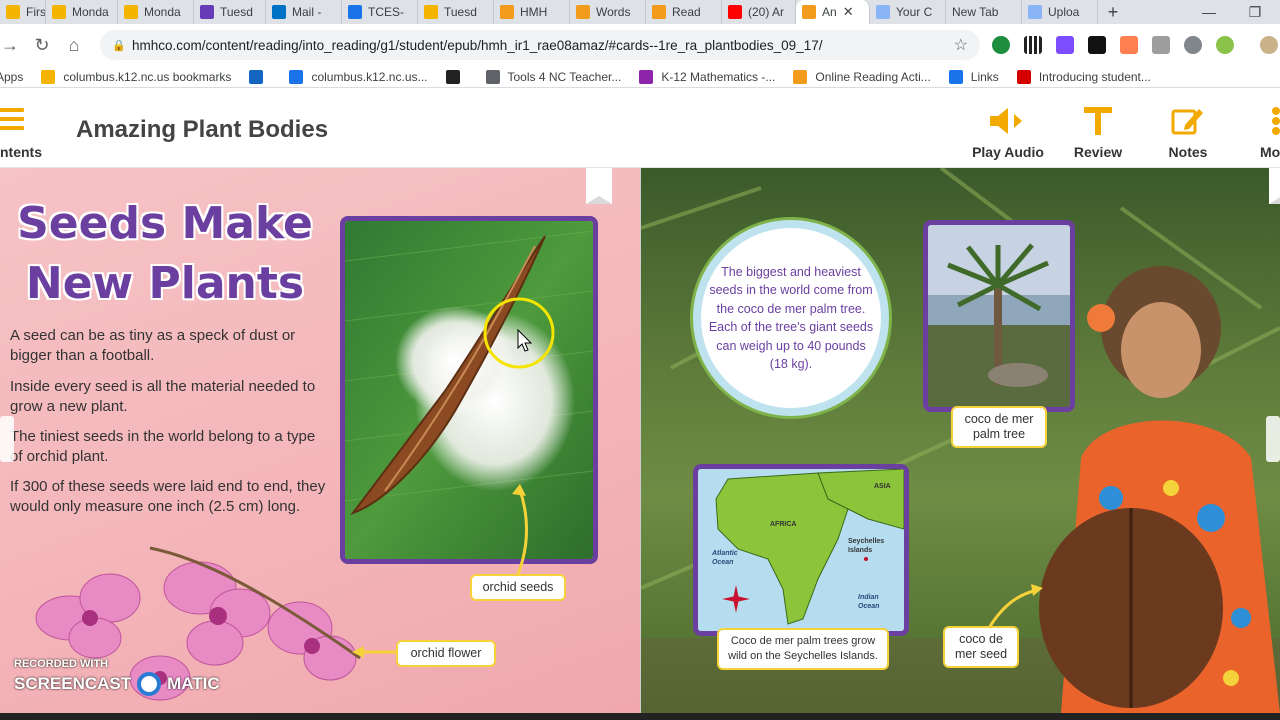 Image resolution: width=1280 pixels, height=720 pixels. Describe the element at coordinates (766, 12) in the screenshot. I see `tab-label: (20) Ar` at that location.